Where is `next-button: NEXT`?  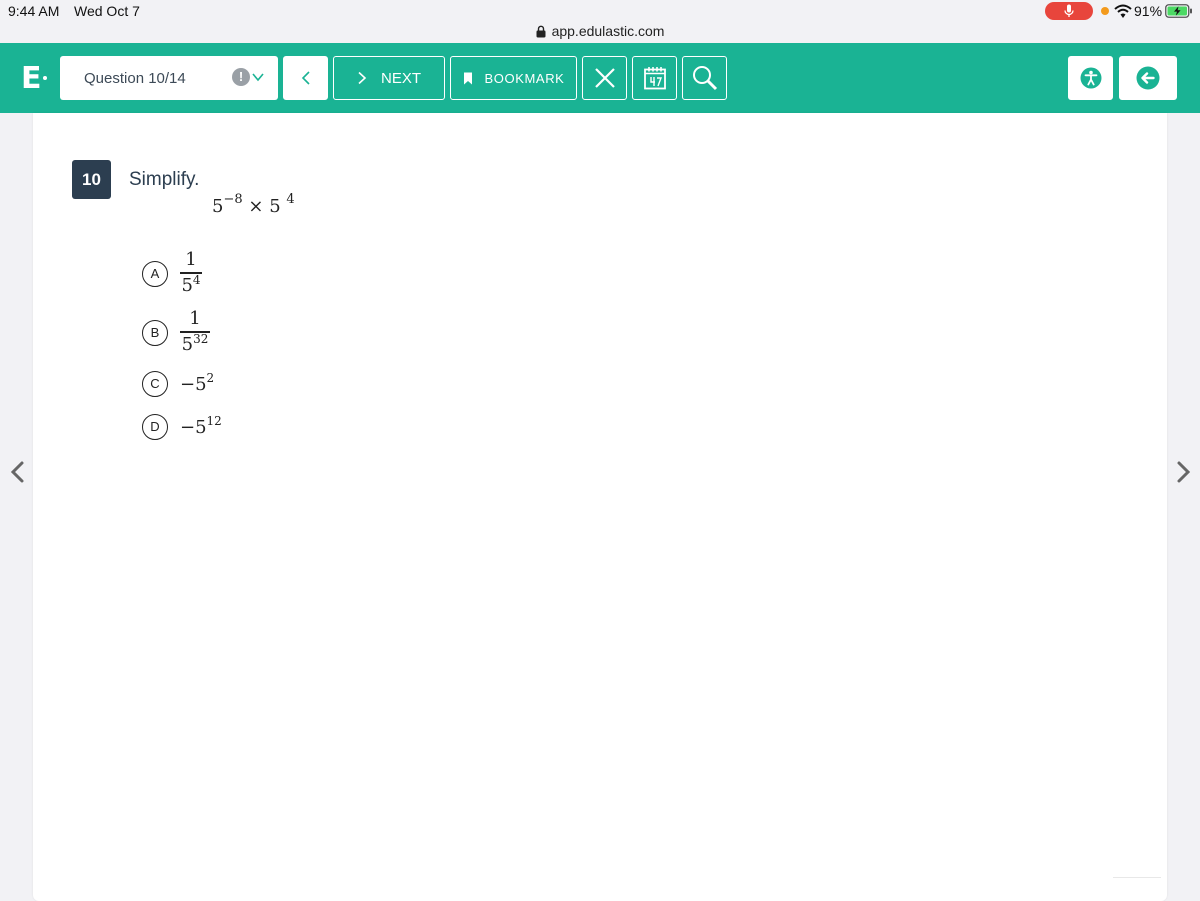
next-button: NEXT is located at coordinates (389, 78).